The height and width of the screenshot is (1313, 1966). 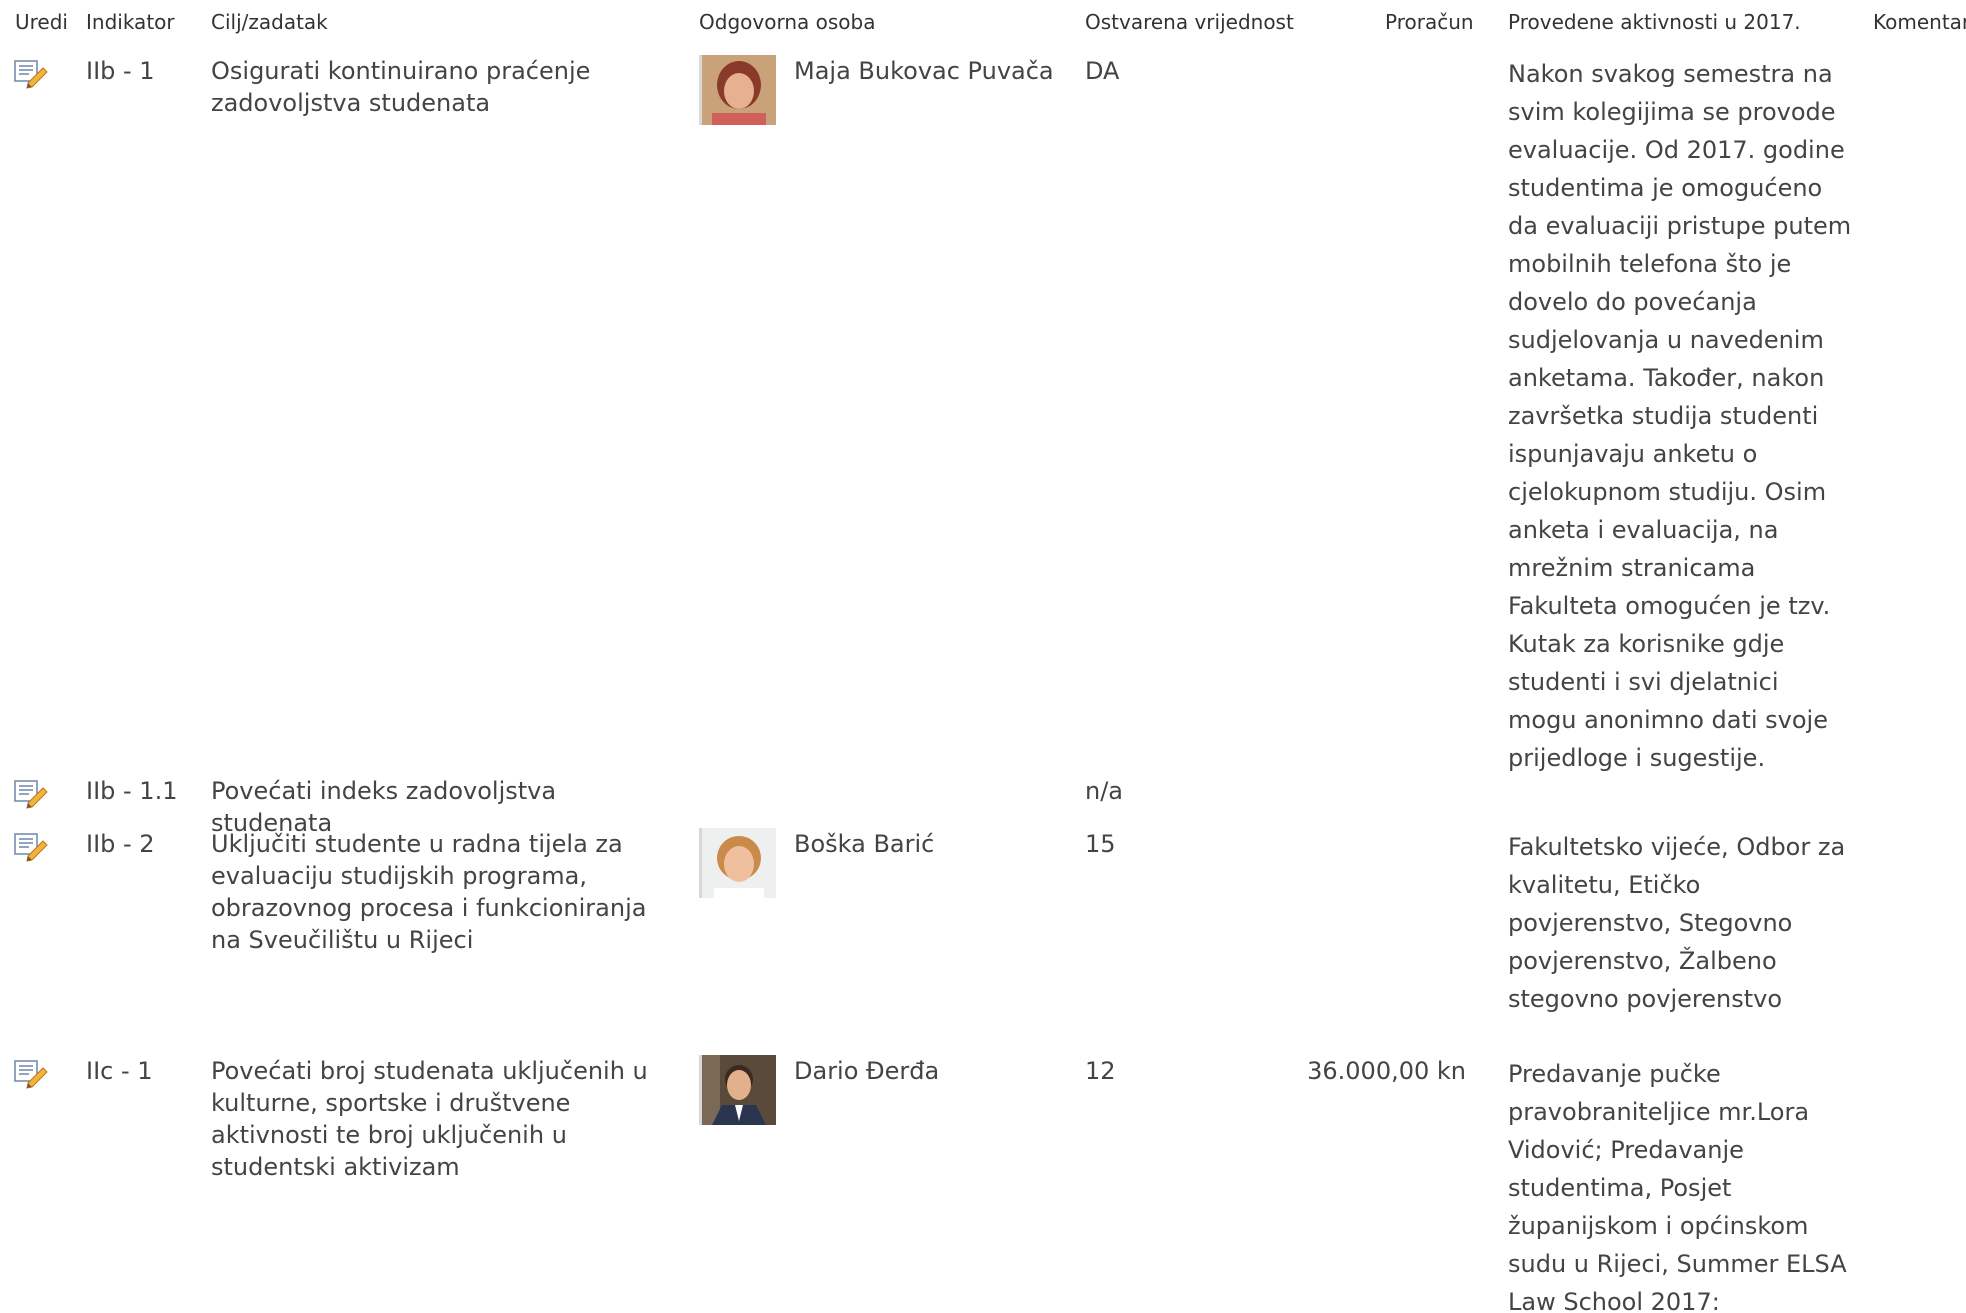 I want to click on budget-cell: 36.000,00 kn, so click(x=1386, y=1071).